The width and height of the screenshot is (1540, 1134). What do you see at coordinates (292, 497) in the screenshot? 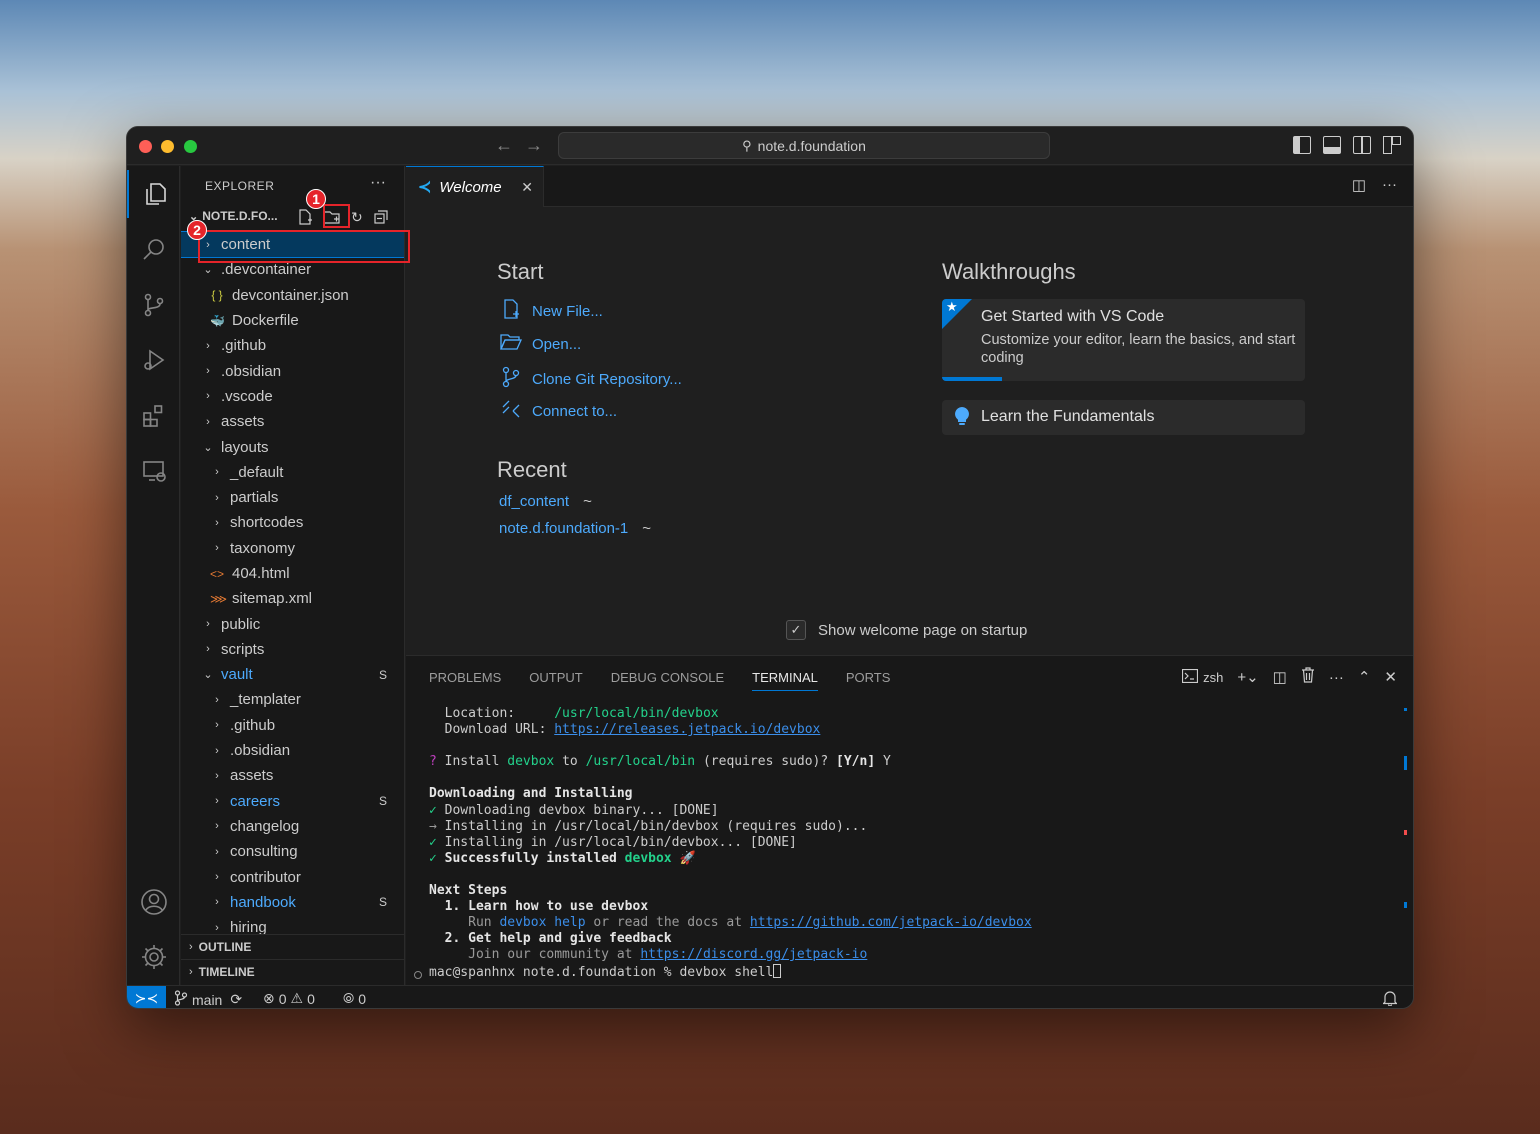
I see `tree-item: › partials` at bounding box center [292, 497].